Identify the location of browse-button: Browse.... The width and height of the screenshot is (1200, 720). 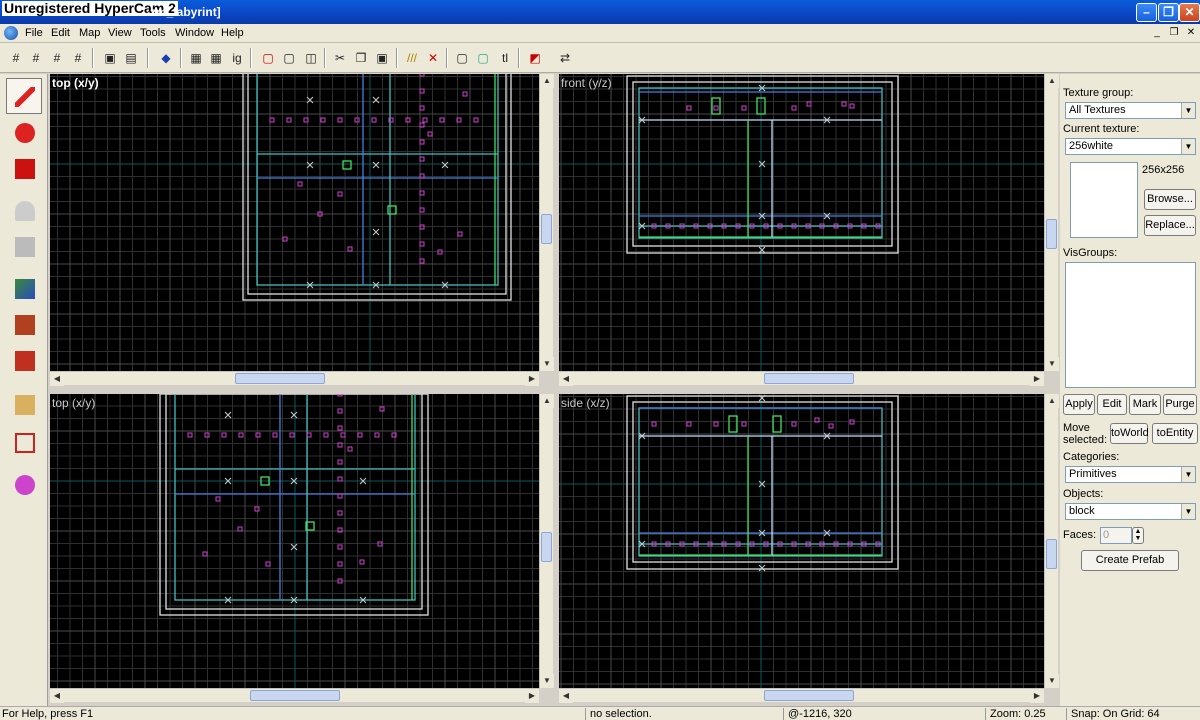
(1170, 199).